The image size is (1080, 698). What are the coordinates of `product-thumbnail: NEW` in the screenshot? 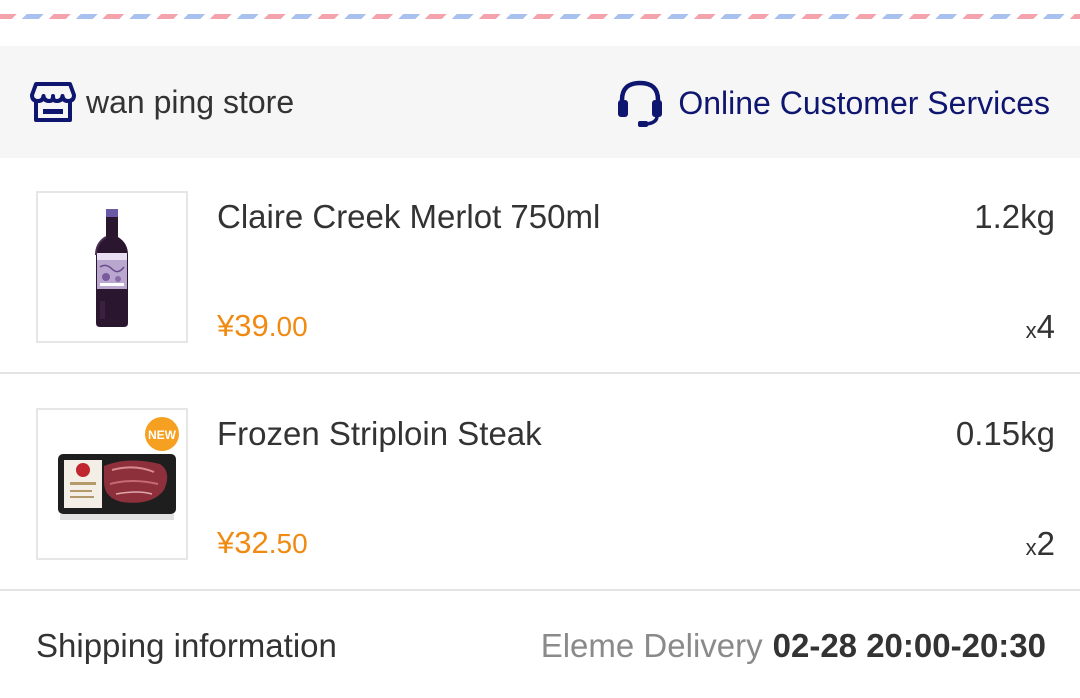 It's located at (112, 484).